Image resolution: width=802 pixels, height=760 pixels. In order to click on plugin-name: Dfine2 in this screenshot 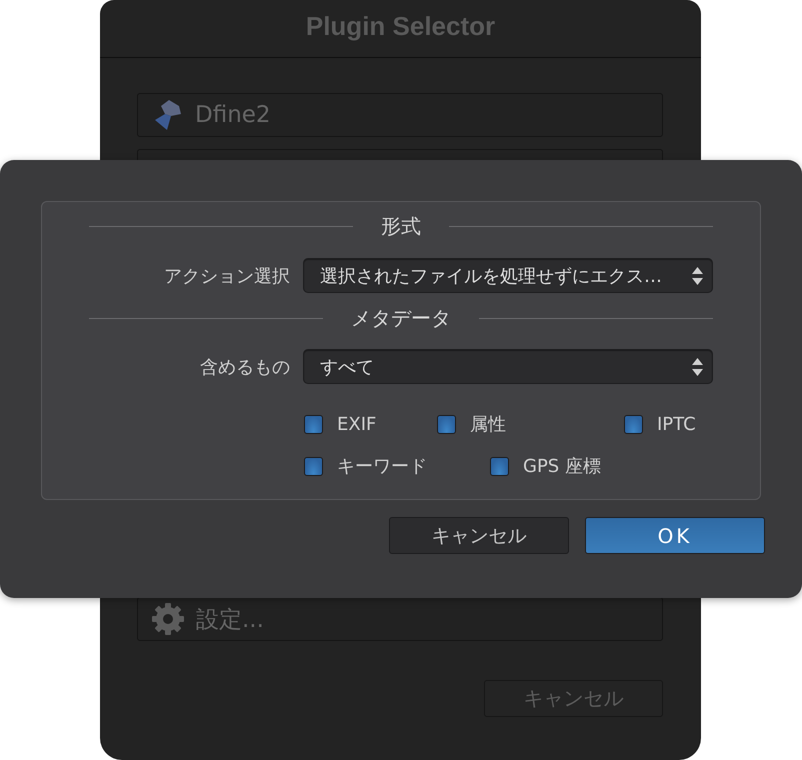, I will do `click(233, 115)`.